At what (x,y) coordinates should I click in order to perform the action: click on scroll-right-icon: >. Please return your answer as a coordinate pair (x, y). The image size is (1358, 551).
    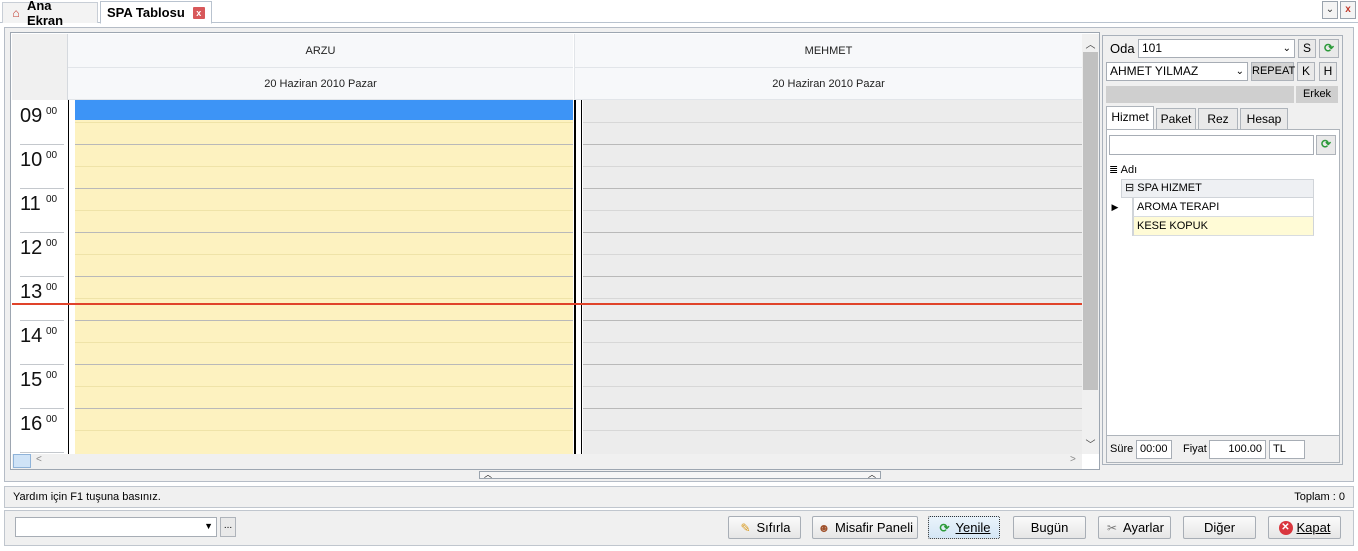
    Looking at the image, I should click on (1073, 459).